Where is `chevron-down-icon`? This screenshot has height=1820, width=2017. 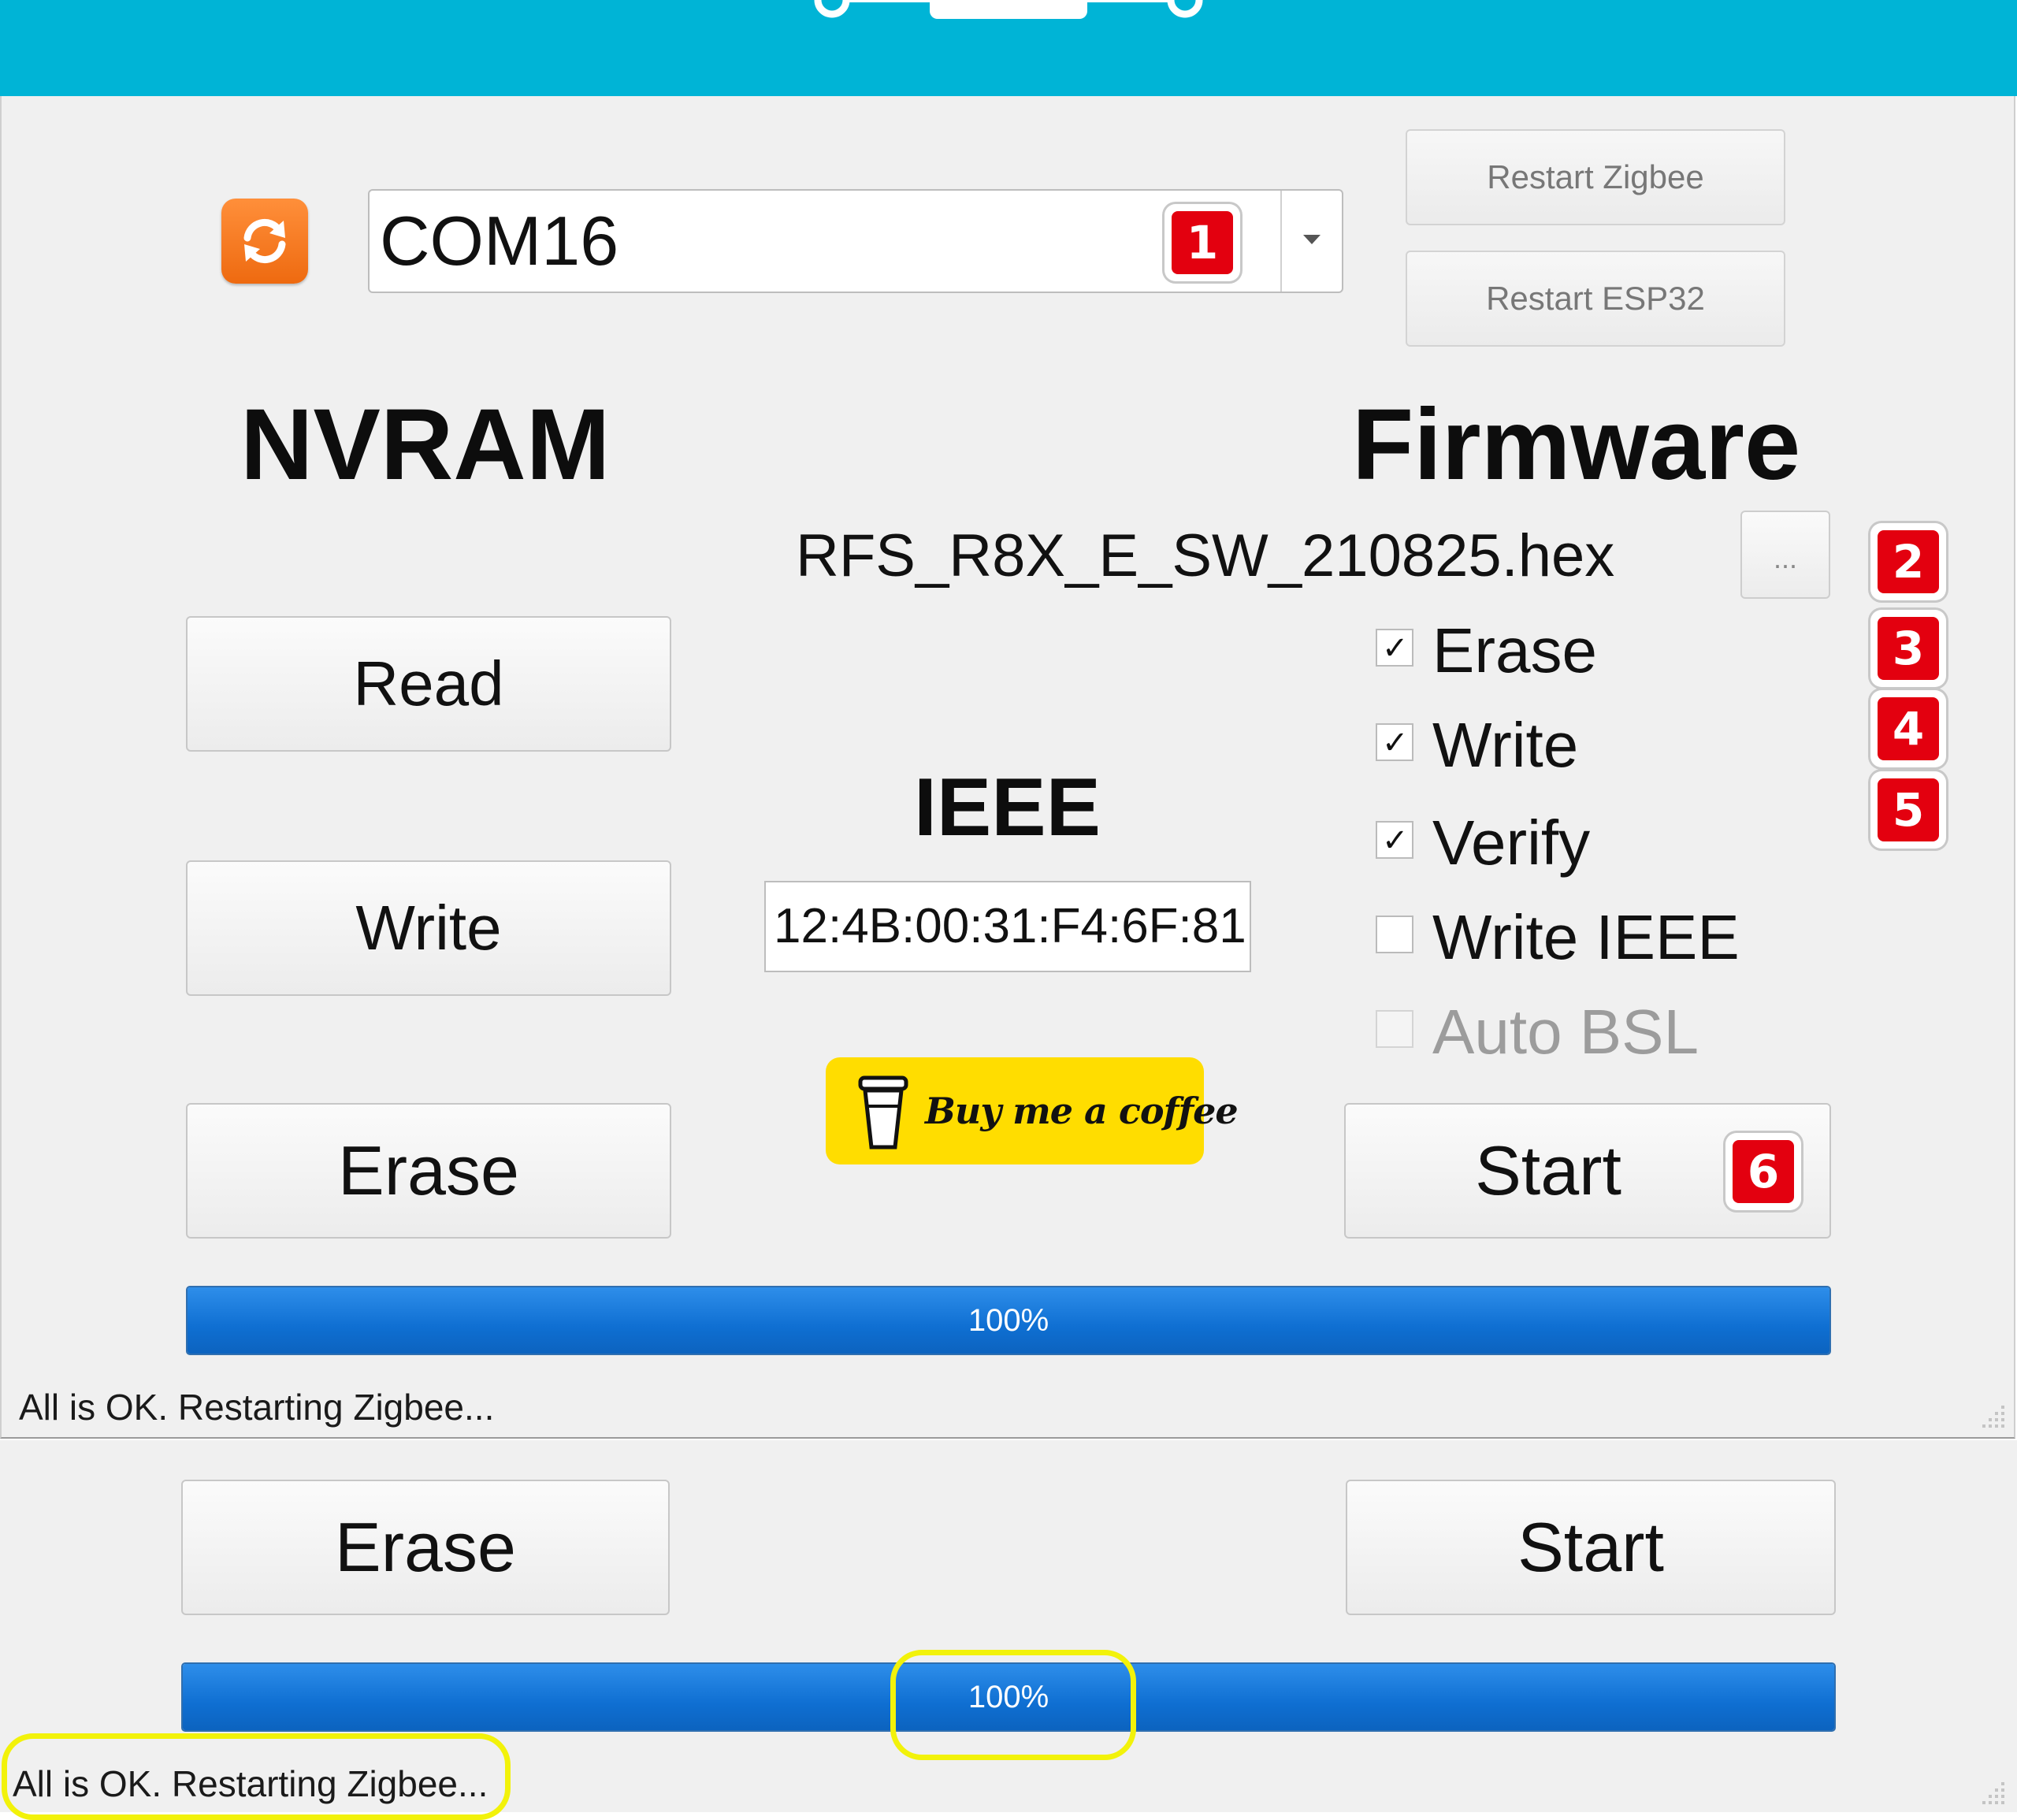
chevron-down-icon is located at coordinates (1312, 239).